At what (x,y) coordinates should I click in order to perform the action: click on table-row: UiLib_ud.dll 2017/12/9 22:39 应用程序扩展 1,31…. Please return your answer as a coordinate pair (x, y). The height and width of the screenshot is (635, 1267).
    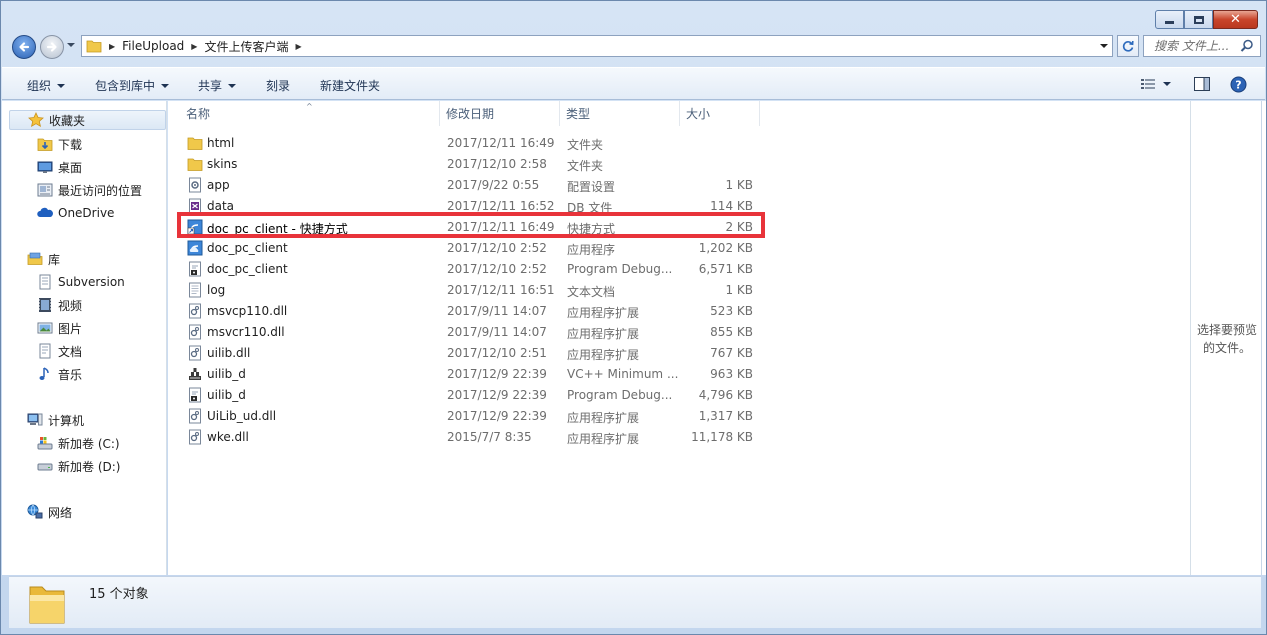
    Looking at the image, I should click on (477, 416).